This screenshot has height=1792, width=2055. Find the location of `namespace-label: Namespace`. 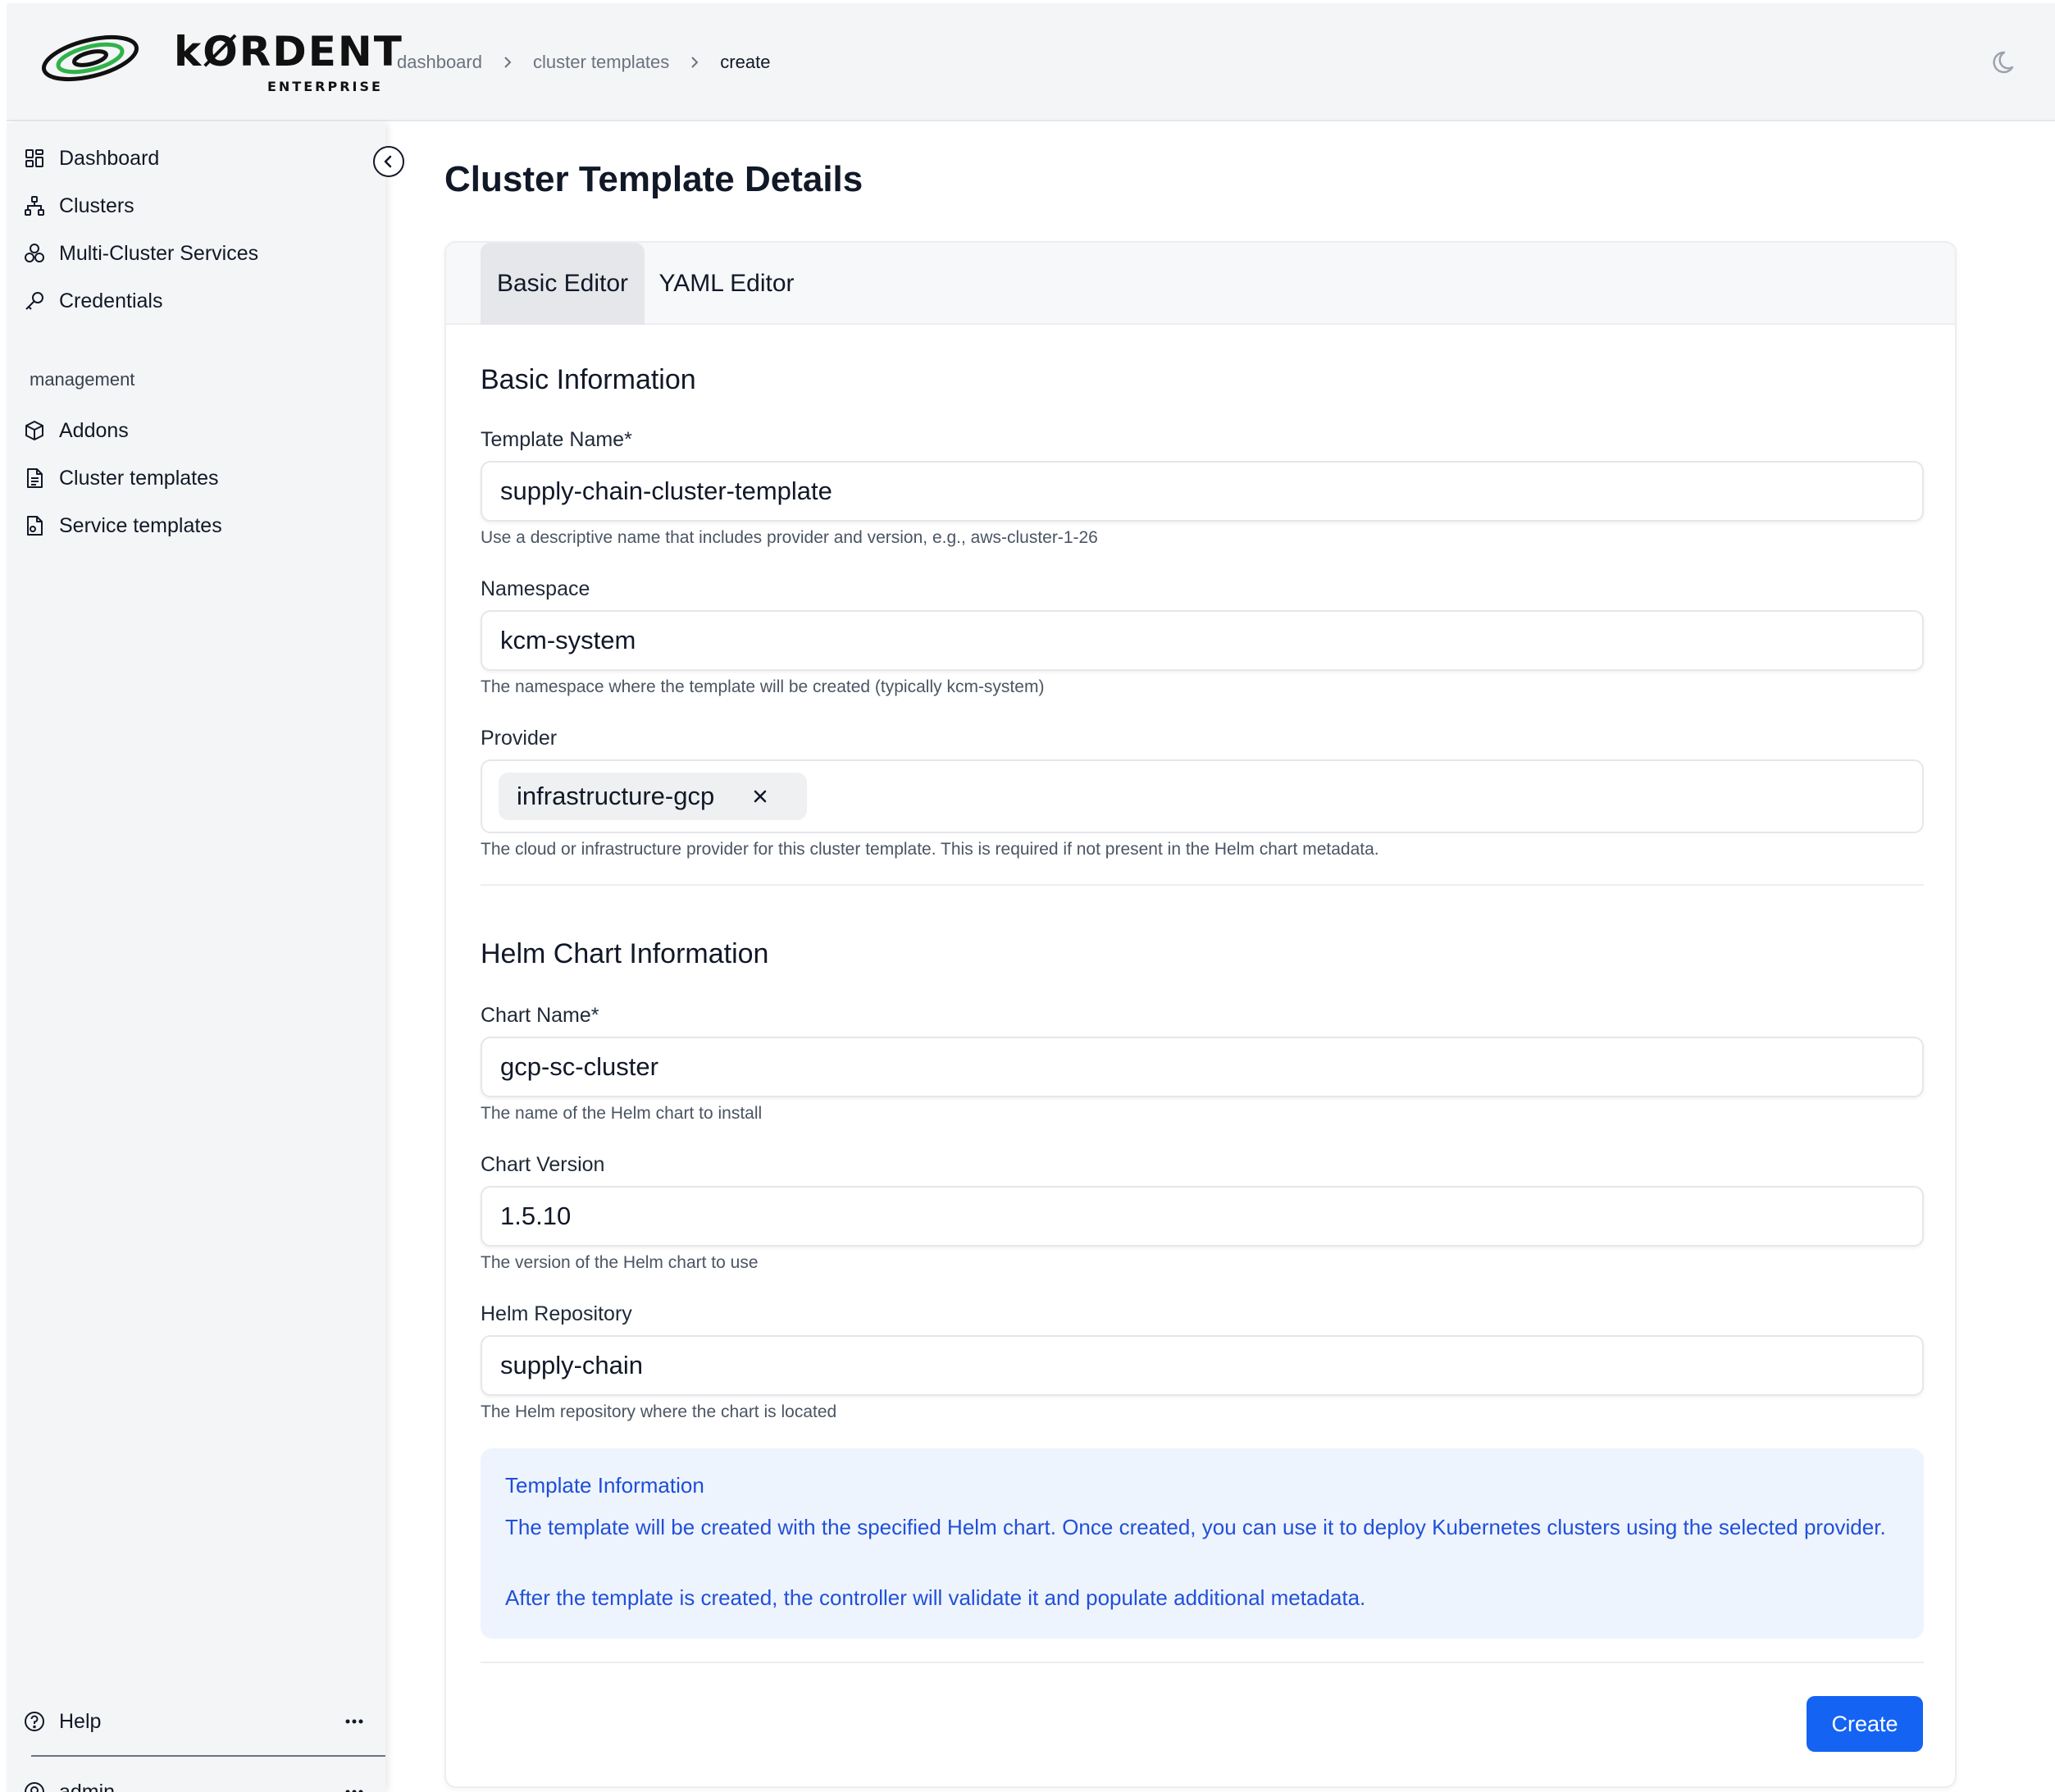

namespace-label: Namespace is located at coordinates (535, 588).